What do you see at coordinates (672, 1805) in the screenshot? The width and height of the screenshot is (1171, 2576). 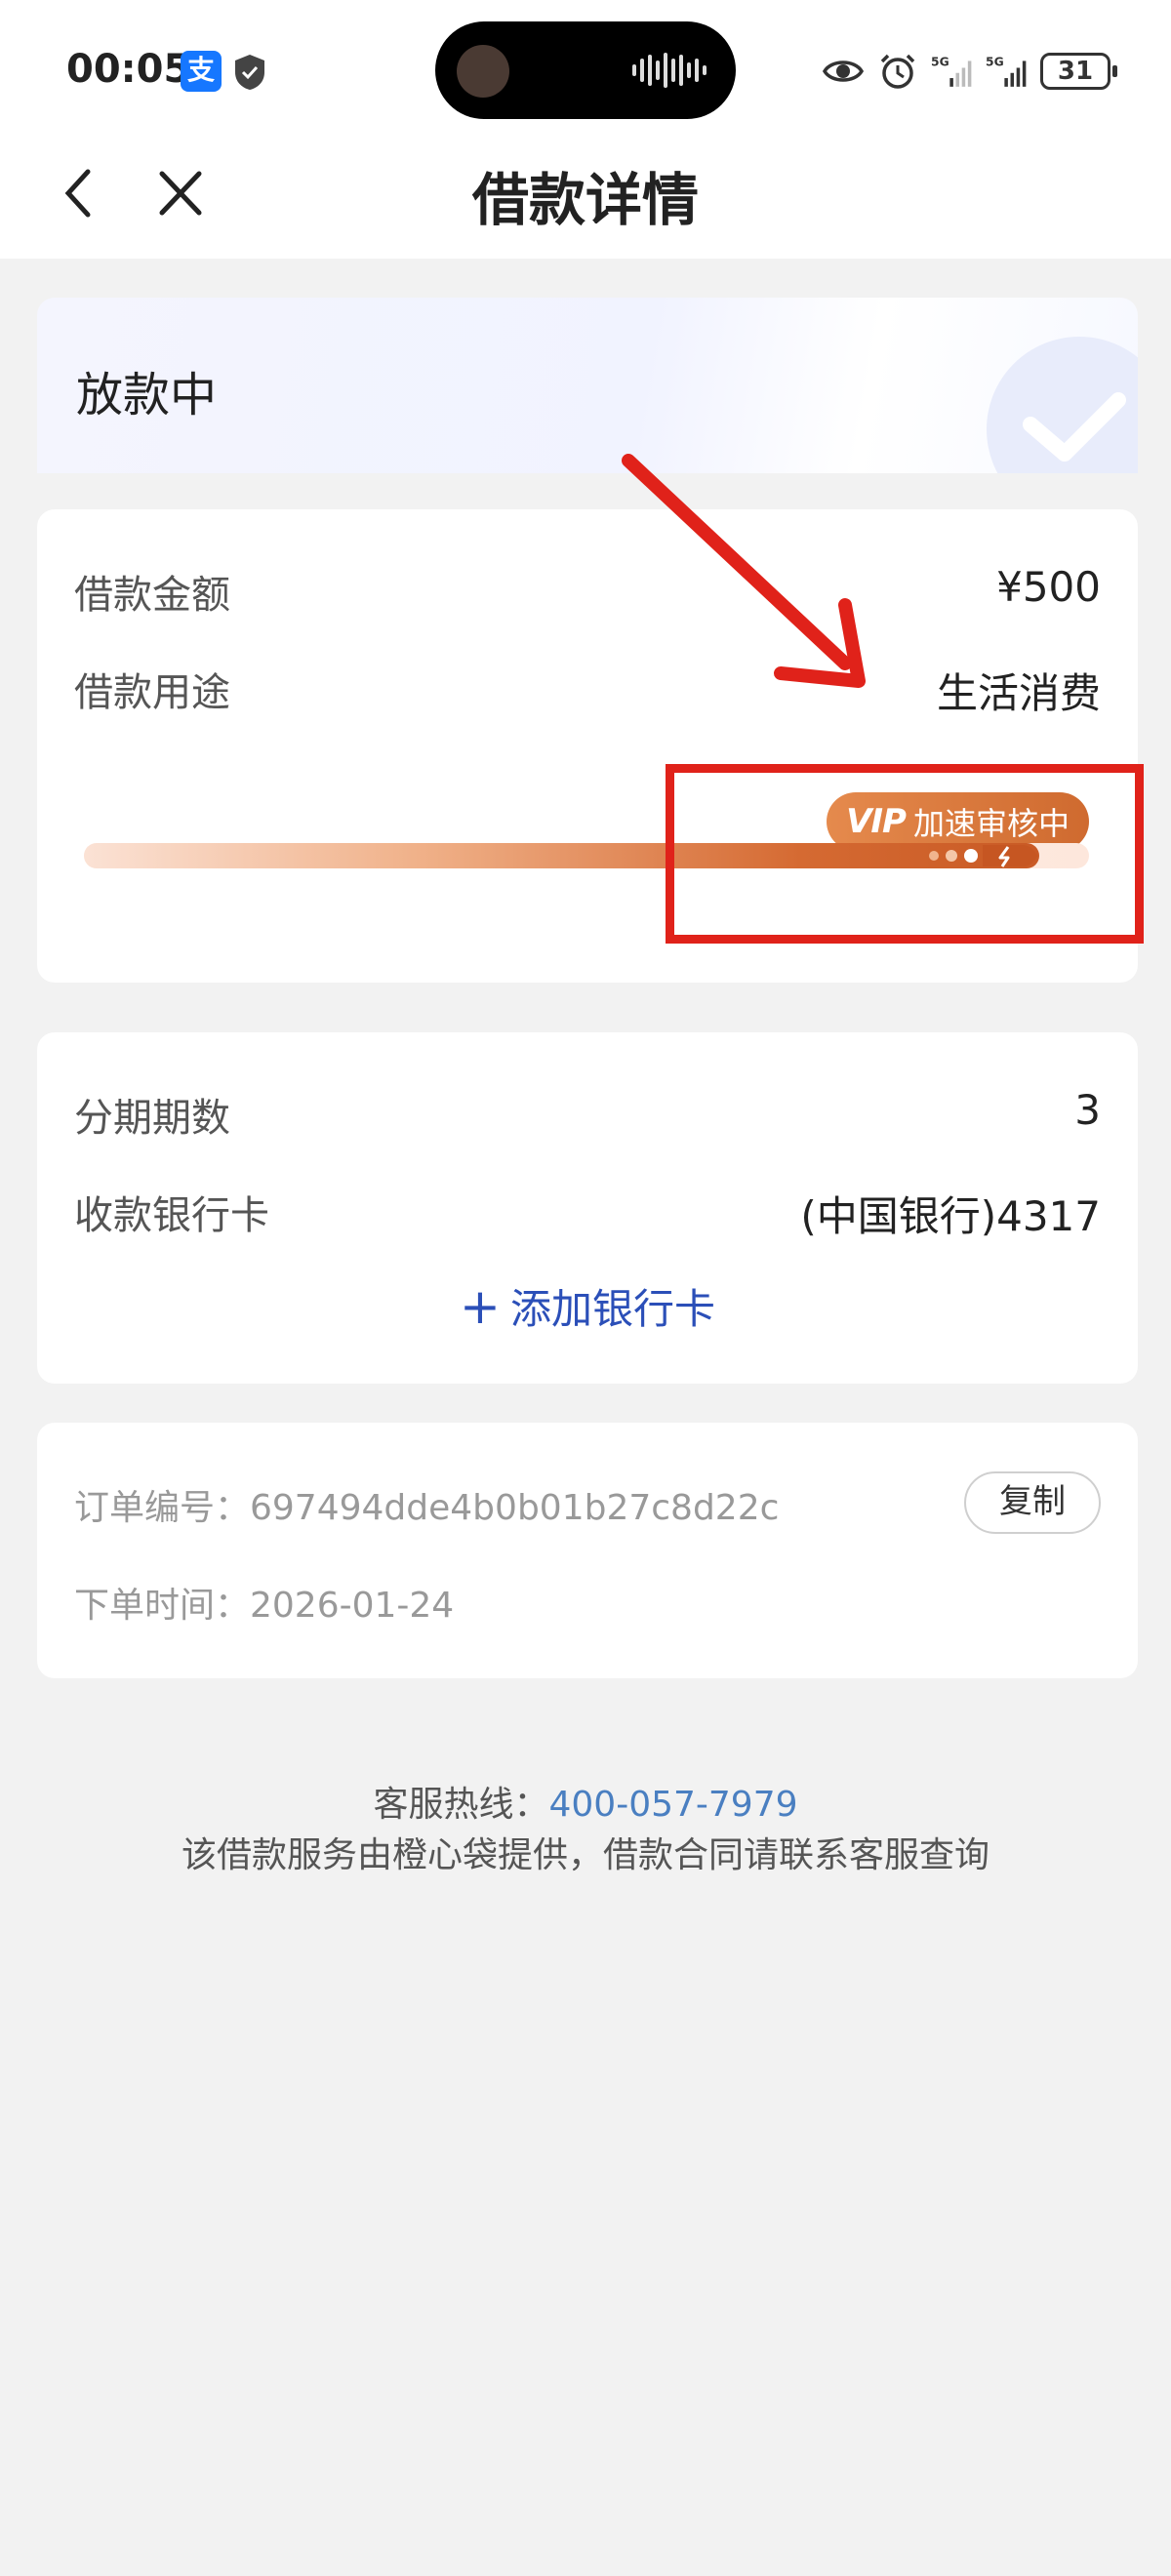 I see `hotline-number-link: 400-057-7979` at bounding box center [672, 1805].